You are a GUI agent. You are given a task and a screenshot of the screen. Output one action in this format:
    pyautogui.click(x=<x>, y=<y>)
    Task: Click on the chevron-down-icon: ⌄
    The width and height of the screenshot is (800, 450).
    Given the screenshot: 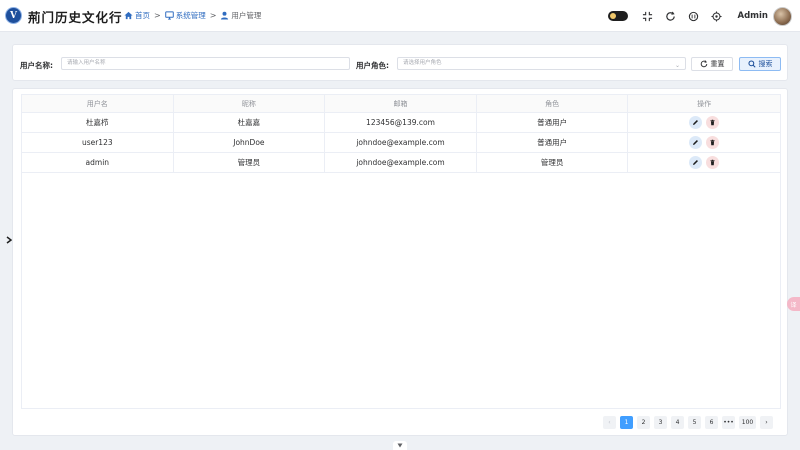 What is the action you would take?
    pyautogui.click(x=677, y=65)
    